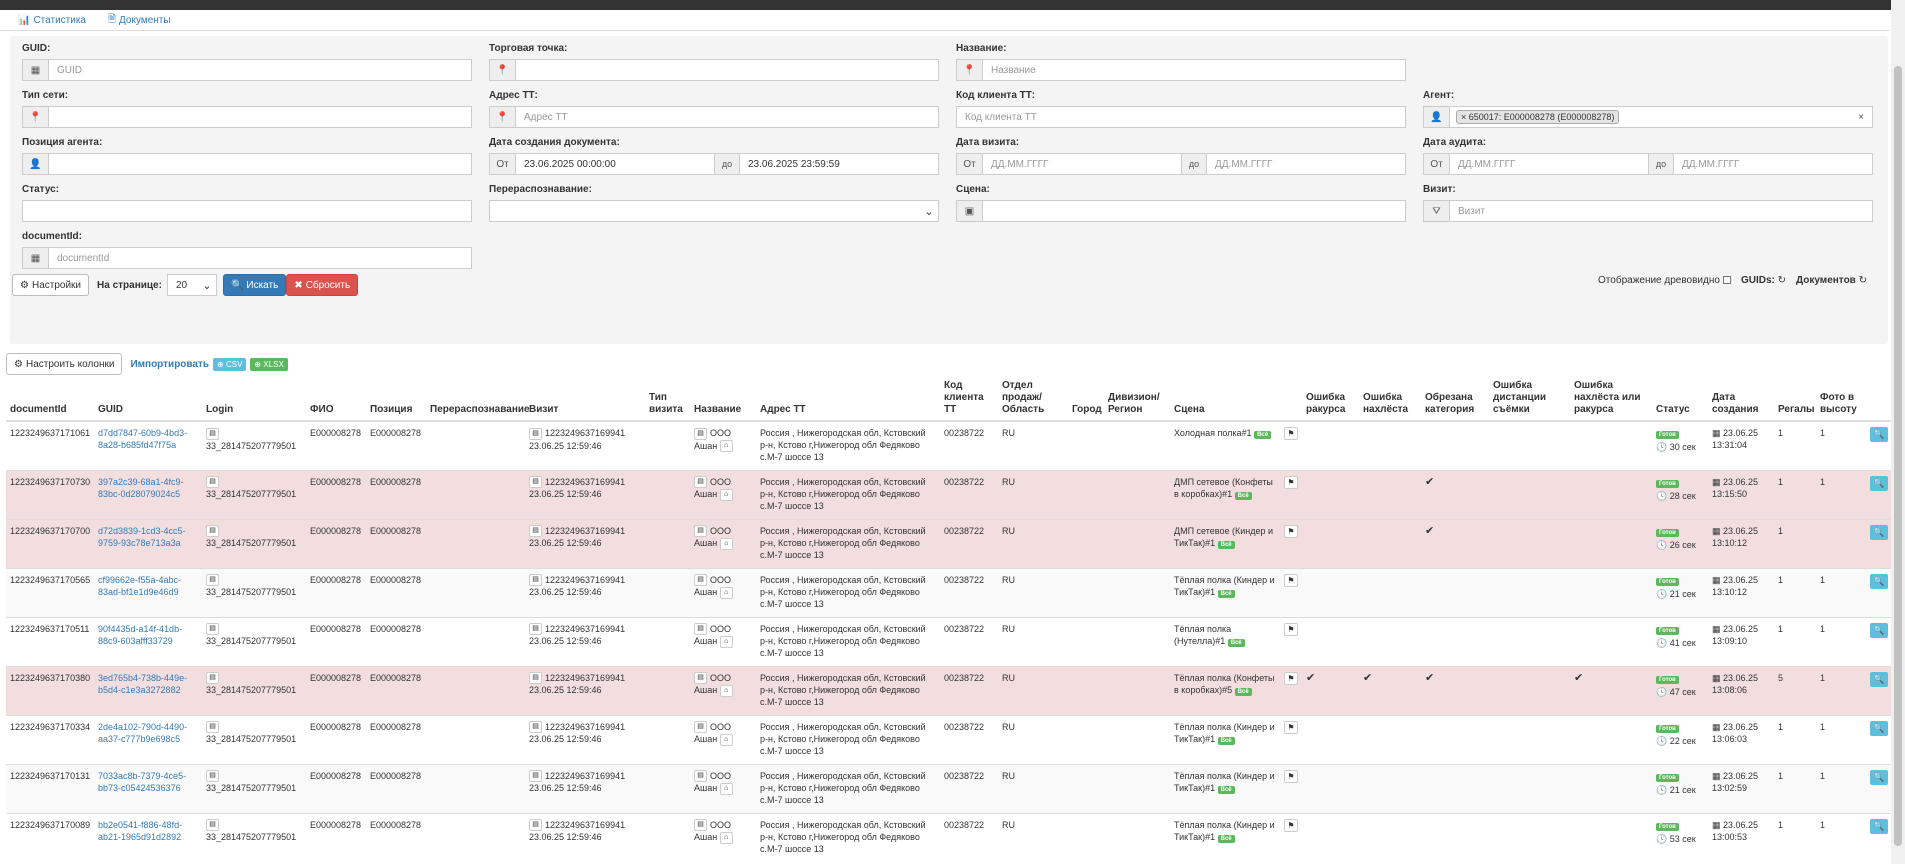  Describe the element at coordinates (1538, 117) in the screenshot. I see `agent-tag: × 650017: E000008278 (E000008278)` at that location.